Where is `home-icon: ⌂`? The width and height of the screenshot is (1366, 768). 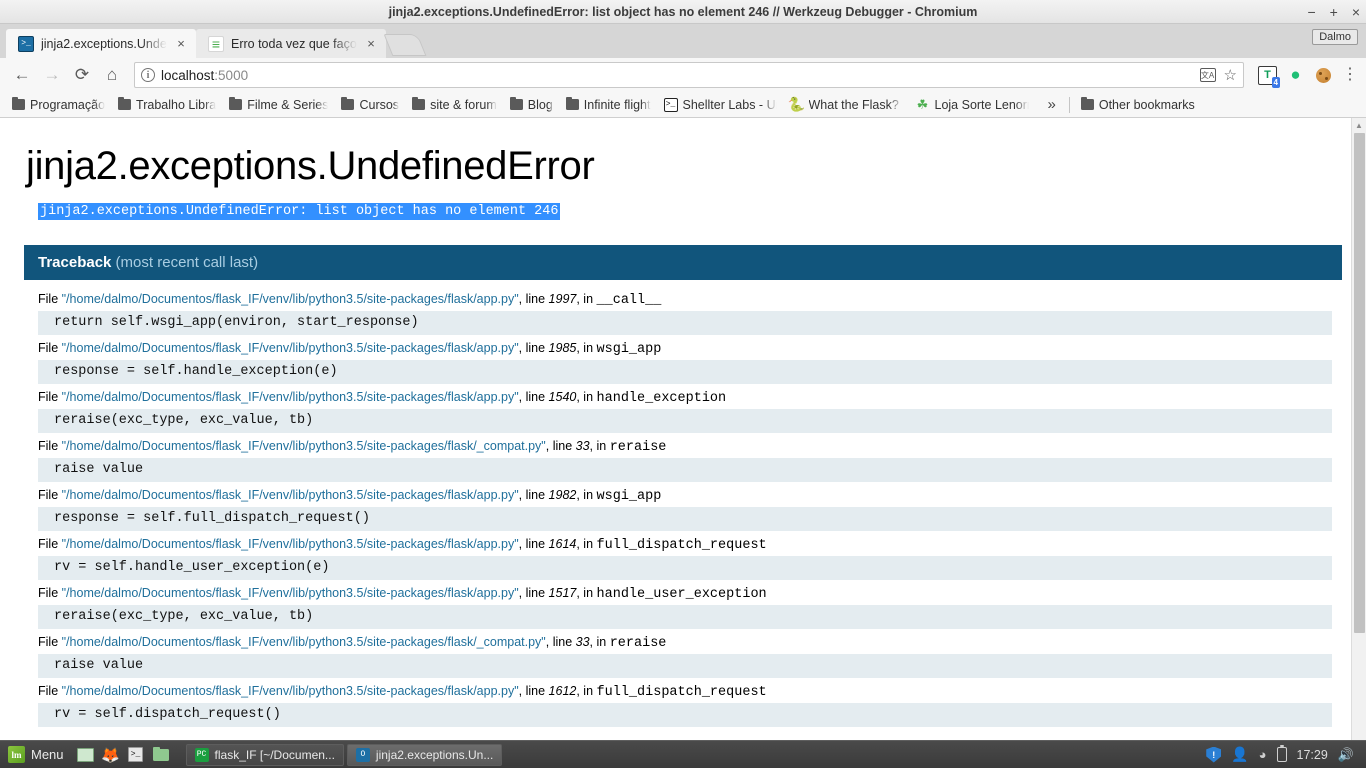
home-icon: ⌂ is located at coordinates (112, 75).